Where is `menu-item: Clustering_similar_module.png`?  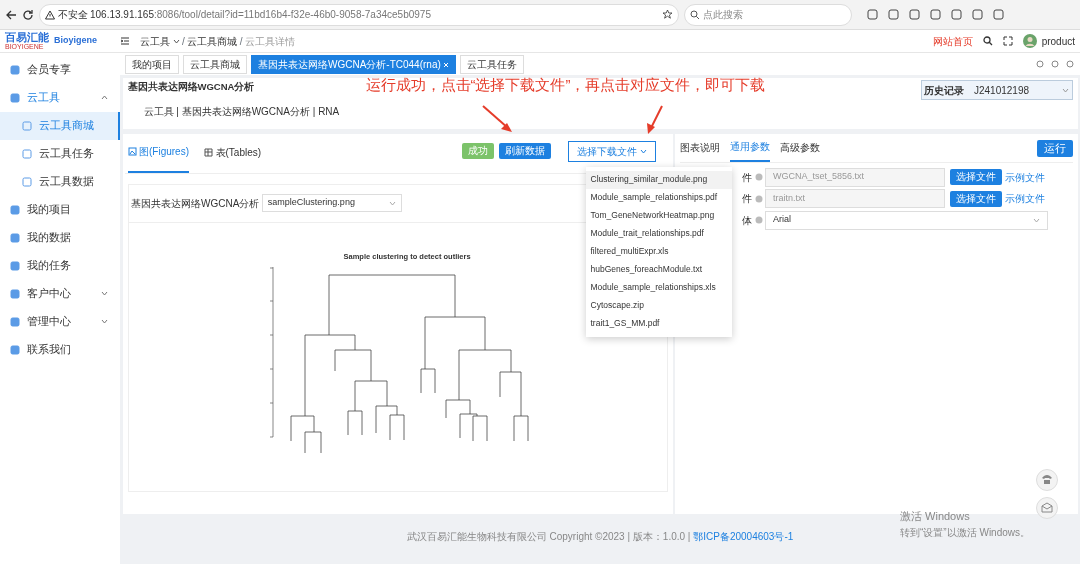
menu-item: Clustering_similar_module.png is located at coordinates (658, 179).